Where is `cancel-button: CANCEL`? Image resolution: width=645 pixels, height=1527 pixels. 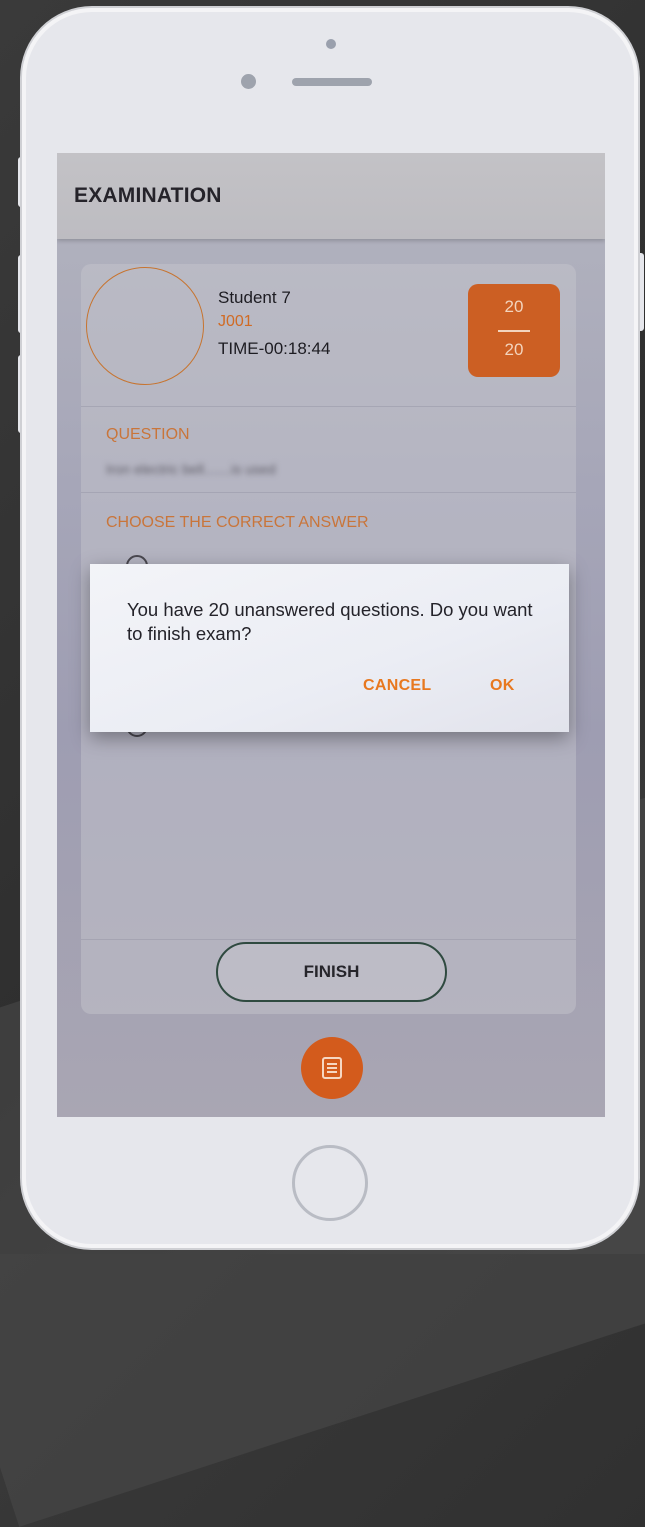 cancel-button: CANCEL is located at coordinates (397, 686).